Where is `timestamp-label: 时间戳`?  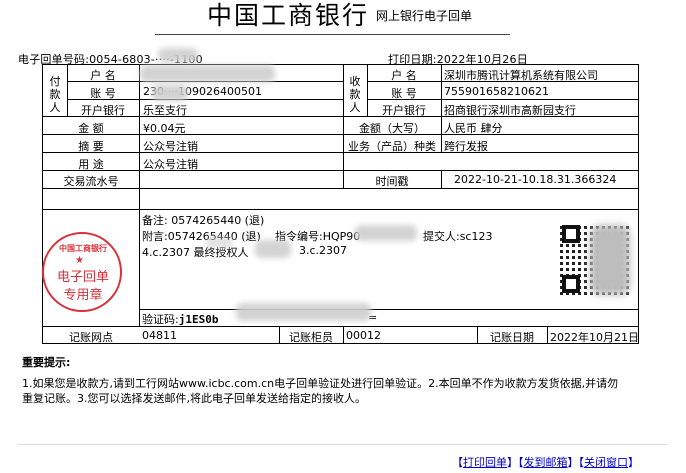 timestamp-label: 时间戳 is located at coordinates (392, 181).